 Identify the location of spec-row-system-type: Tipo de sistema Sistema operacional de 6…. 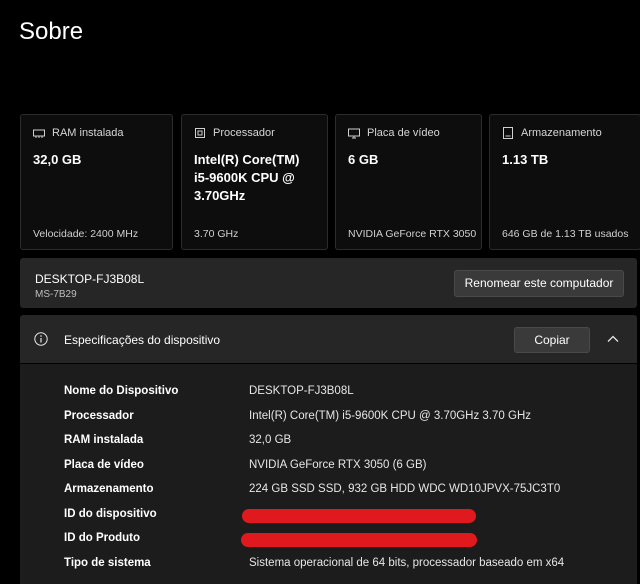
(328, 567).